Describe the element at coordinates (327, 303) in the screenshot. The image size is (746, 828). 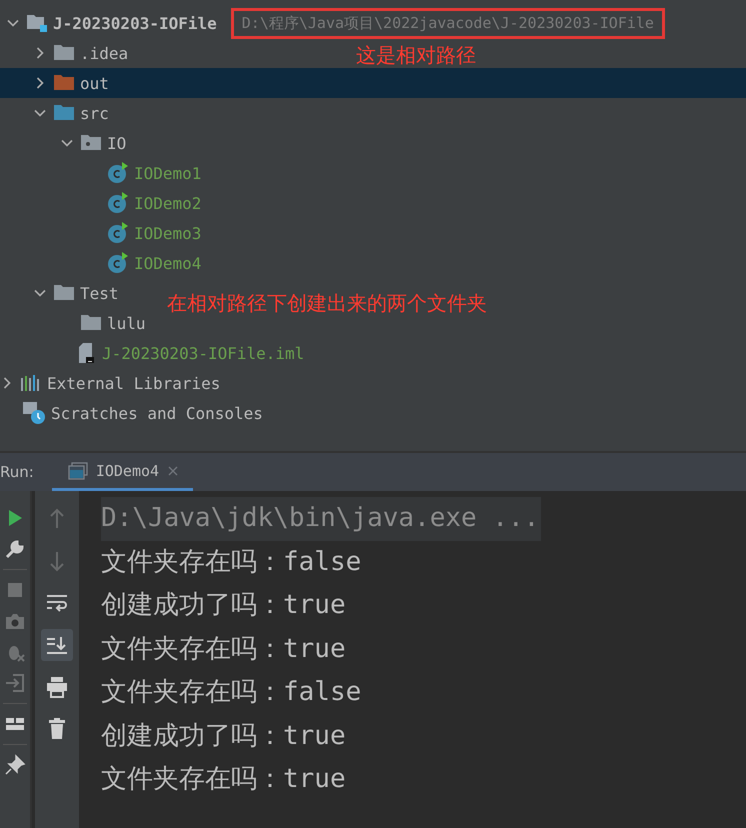
I see `annotation-text: 在相对路径下创建出来的两个文件夹` at that location.